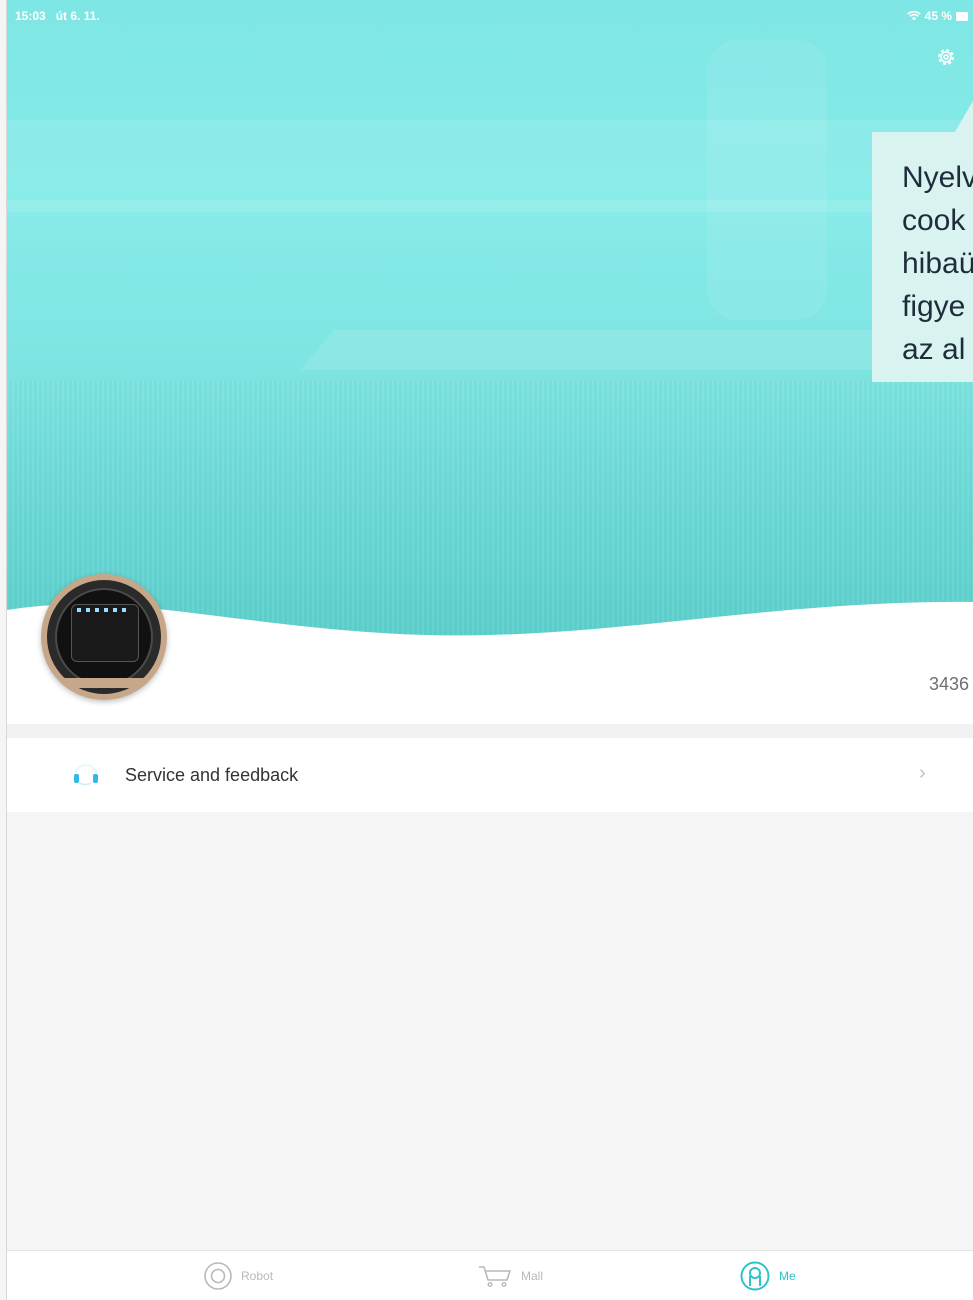 Image resolution: width=973 pixels, height=1300 pixels. I want to click on robot-icon, so click(218, 1276).